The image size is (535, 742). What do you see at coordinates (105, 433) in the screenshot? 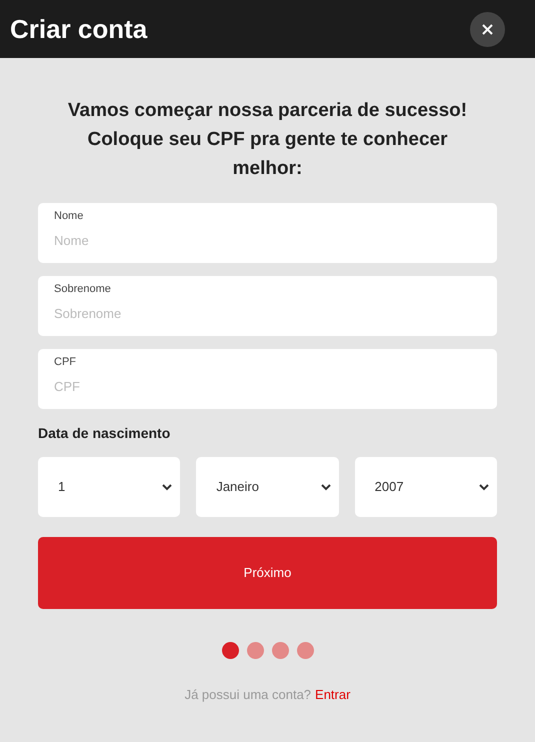
I see `section-label: Data de nascimento` at bounding box center [105, 433].